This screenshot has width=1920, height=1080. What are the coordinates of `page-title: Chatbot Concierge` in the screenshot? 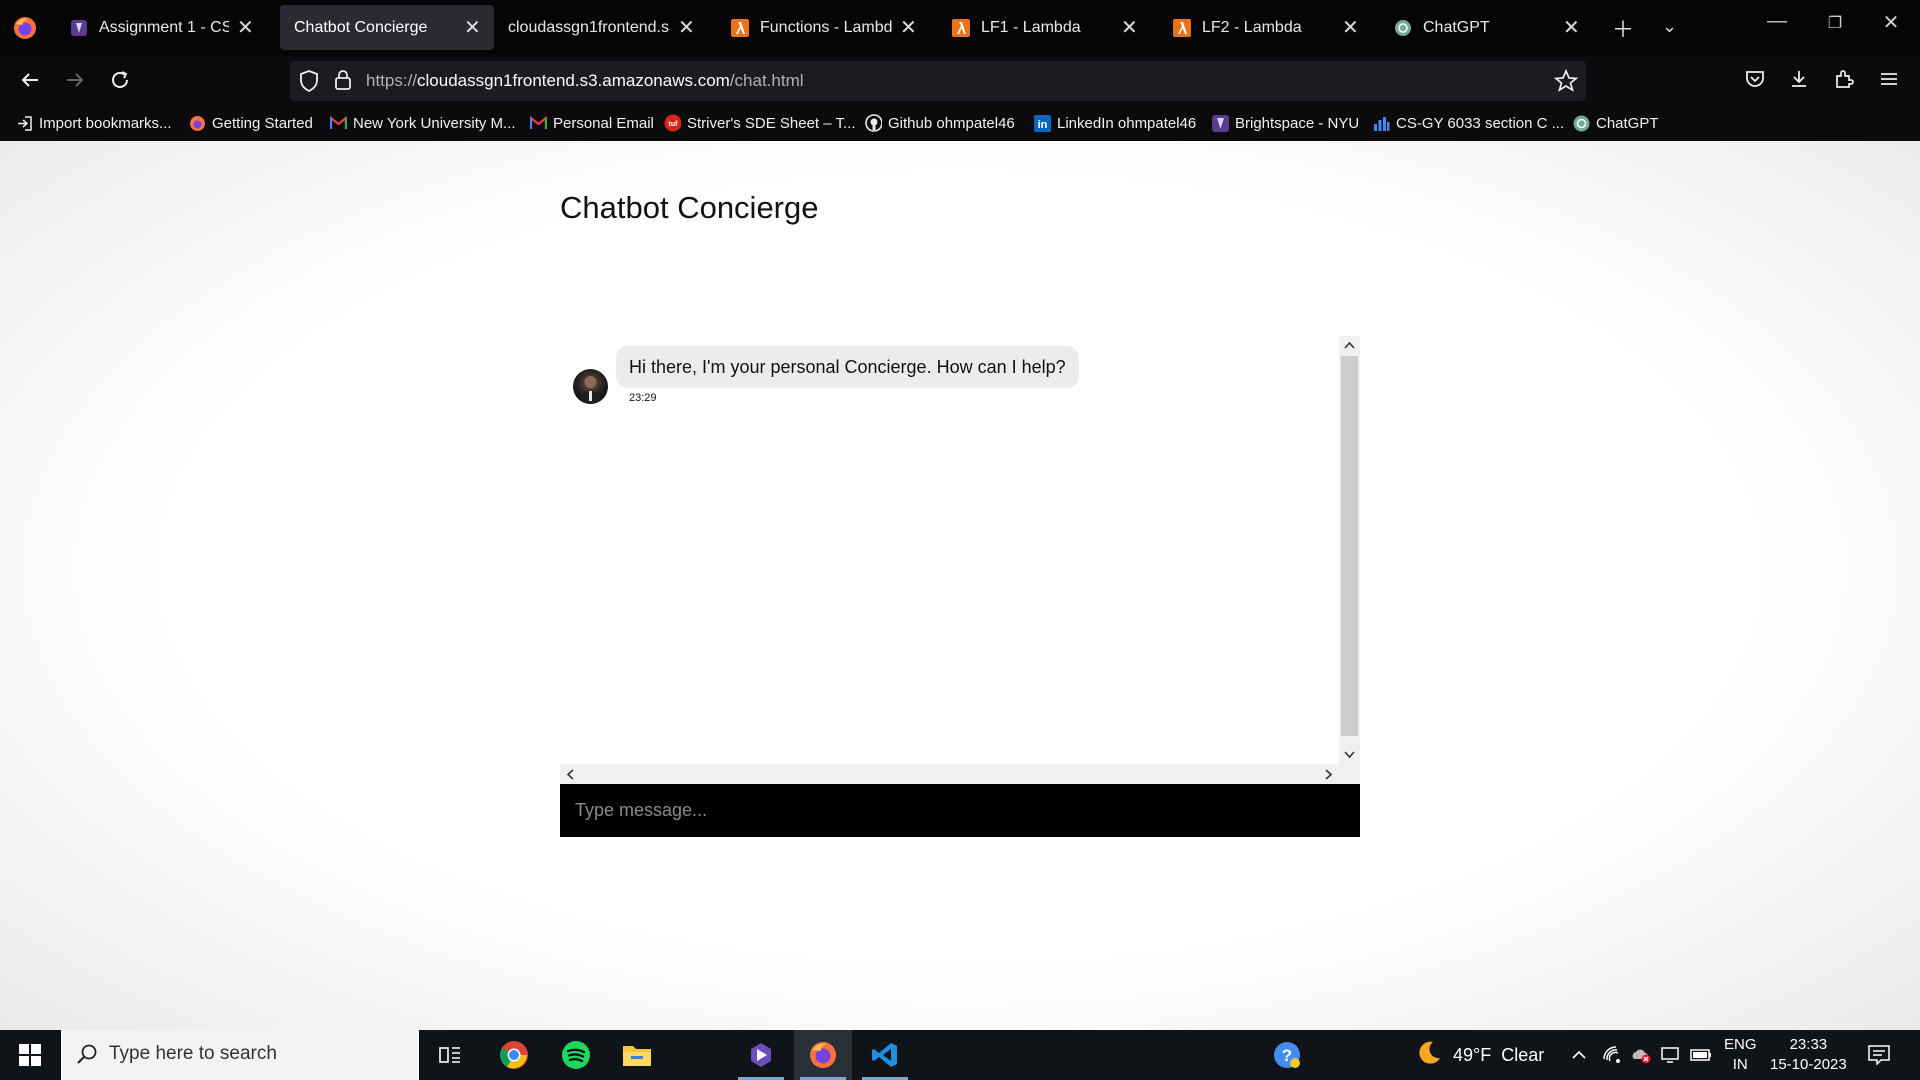 It's located at (689, 207).